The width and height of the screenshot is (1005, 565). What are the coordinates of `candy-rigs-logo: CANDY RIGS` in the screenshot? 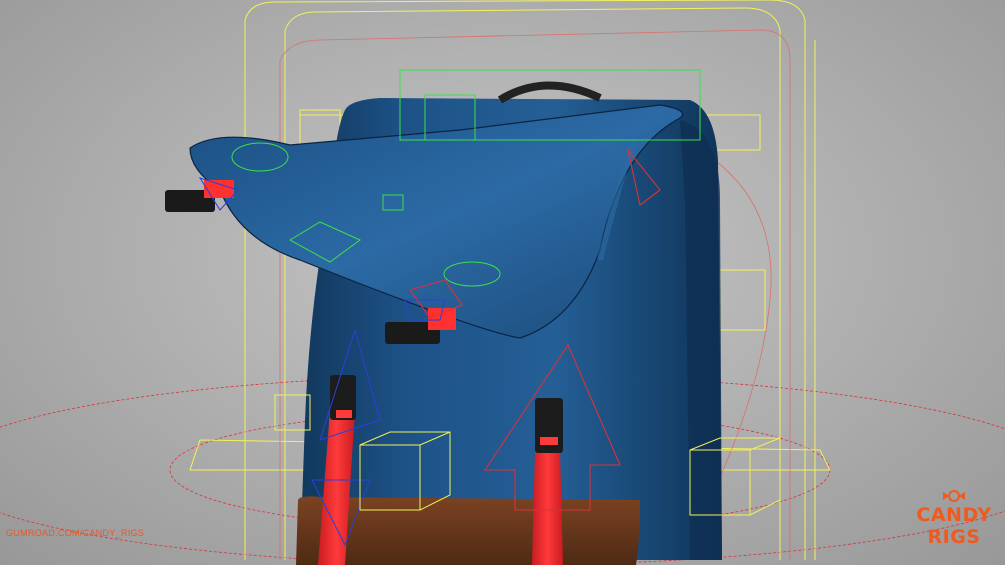 It's located at (954, 524).